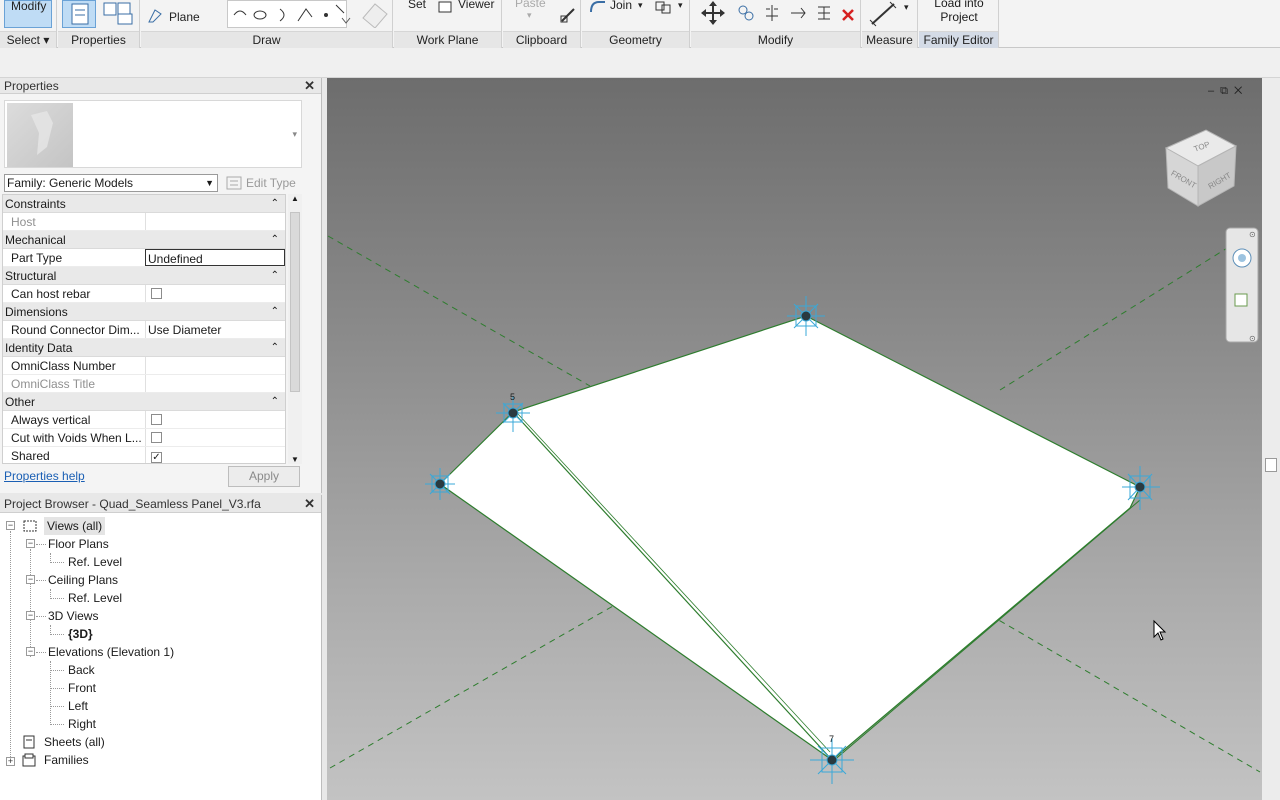 This screenshot has width=1280, height=800. What do you see at coordinates (529, 15) in the screenshot?
I see `paste-dropdown-icon: ▾` at bounding box center [529, 15].